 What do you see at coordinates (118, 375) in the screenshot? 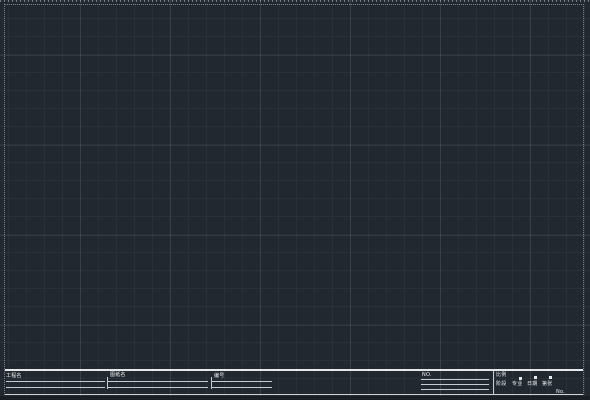
I see `drawing-name-label: 图纸名` at bounding box center [118, 375].